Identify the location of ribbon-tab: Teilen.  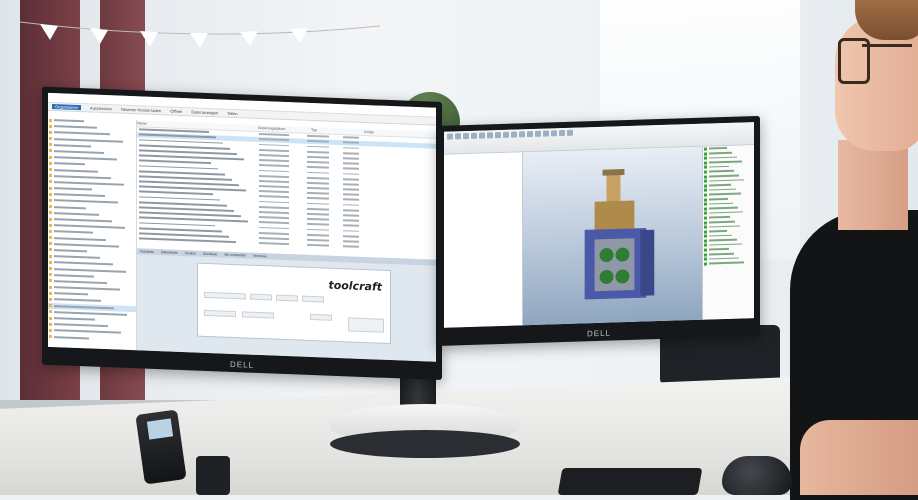
(232, 113).